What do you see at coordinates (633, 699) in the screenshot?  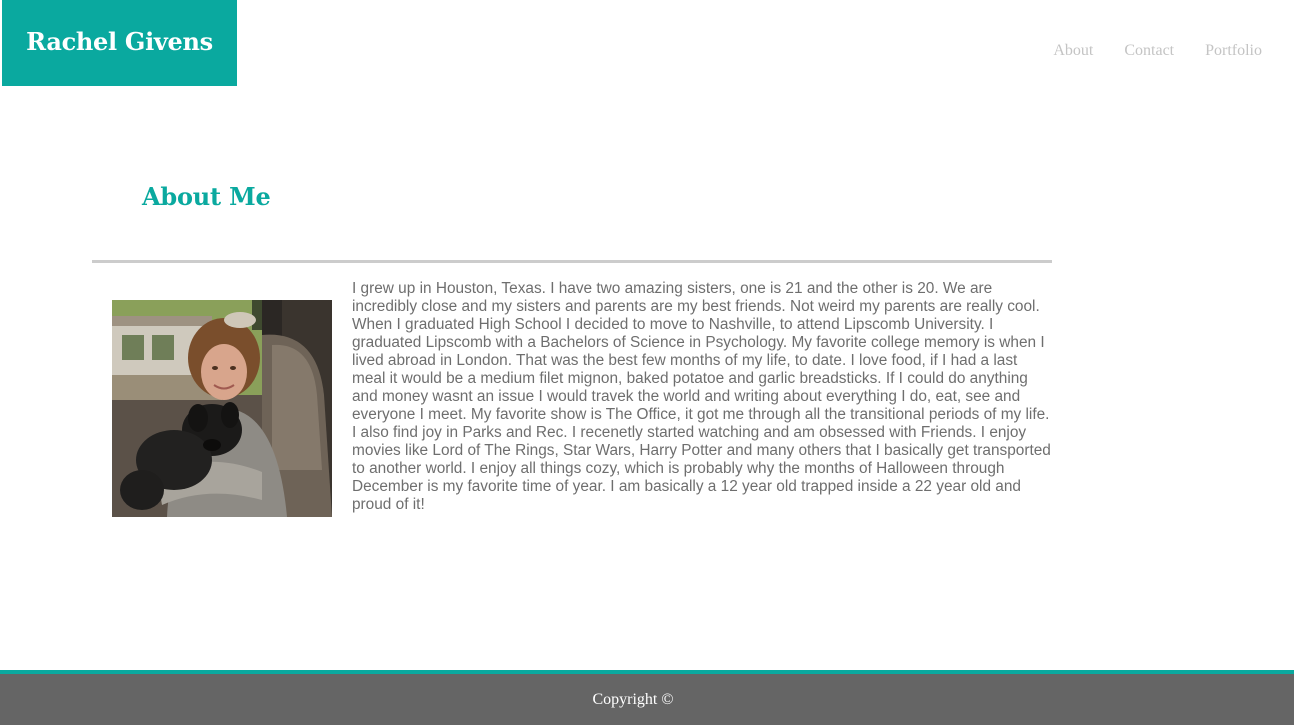 I see `copyright-text: Copyright ©` at bounding box center [633, 699].